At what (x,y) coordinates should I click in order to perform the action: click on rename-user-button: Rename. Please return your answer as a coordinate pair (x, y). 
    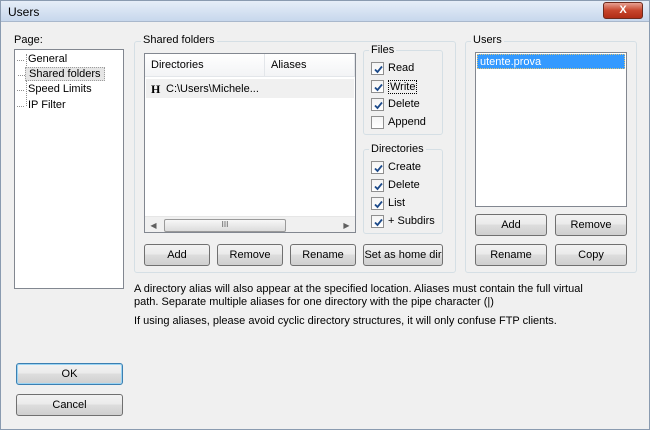
    Looking at the image, I should click on (511, 255).